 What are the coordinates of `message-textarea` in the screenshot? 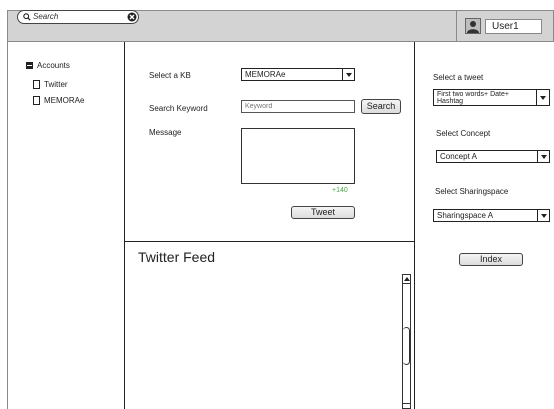 It's located at (298, 156).